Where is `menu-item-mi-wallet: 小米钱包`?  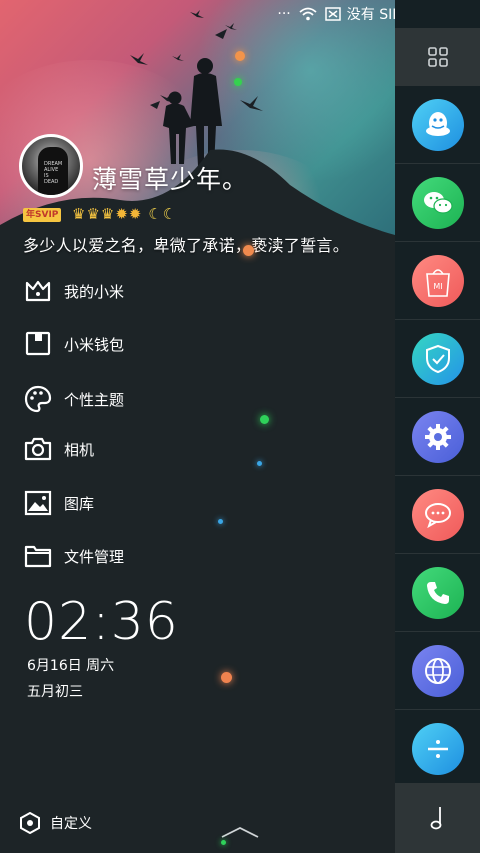 menu-item-mi-wallet: 小米钱包 is located at coordinates (197, 344).